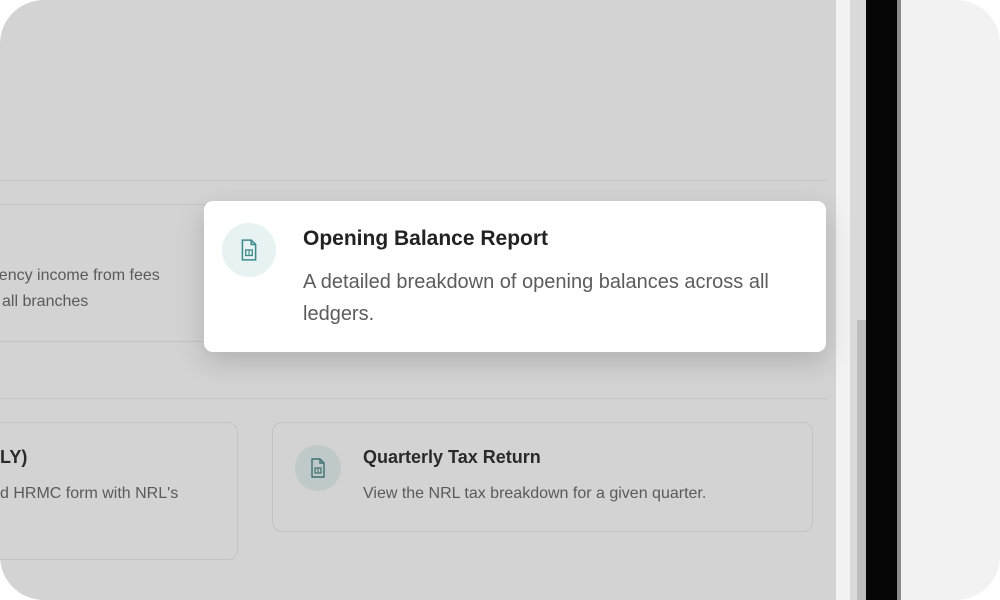 Image resolution: width=1000 pixels, height=600 pixels. What do you see at coordinates (899, 300) in the screenshot?
I see `device-bezel-edge` at bounding box center [899, 300].